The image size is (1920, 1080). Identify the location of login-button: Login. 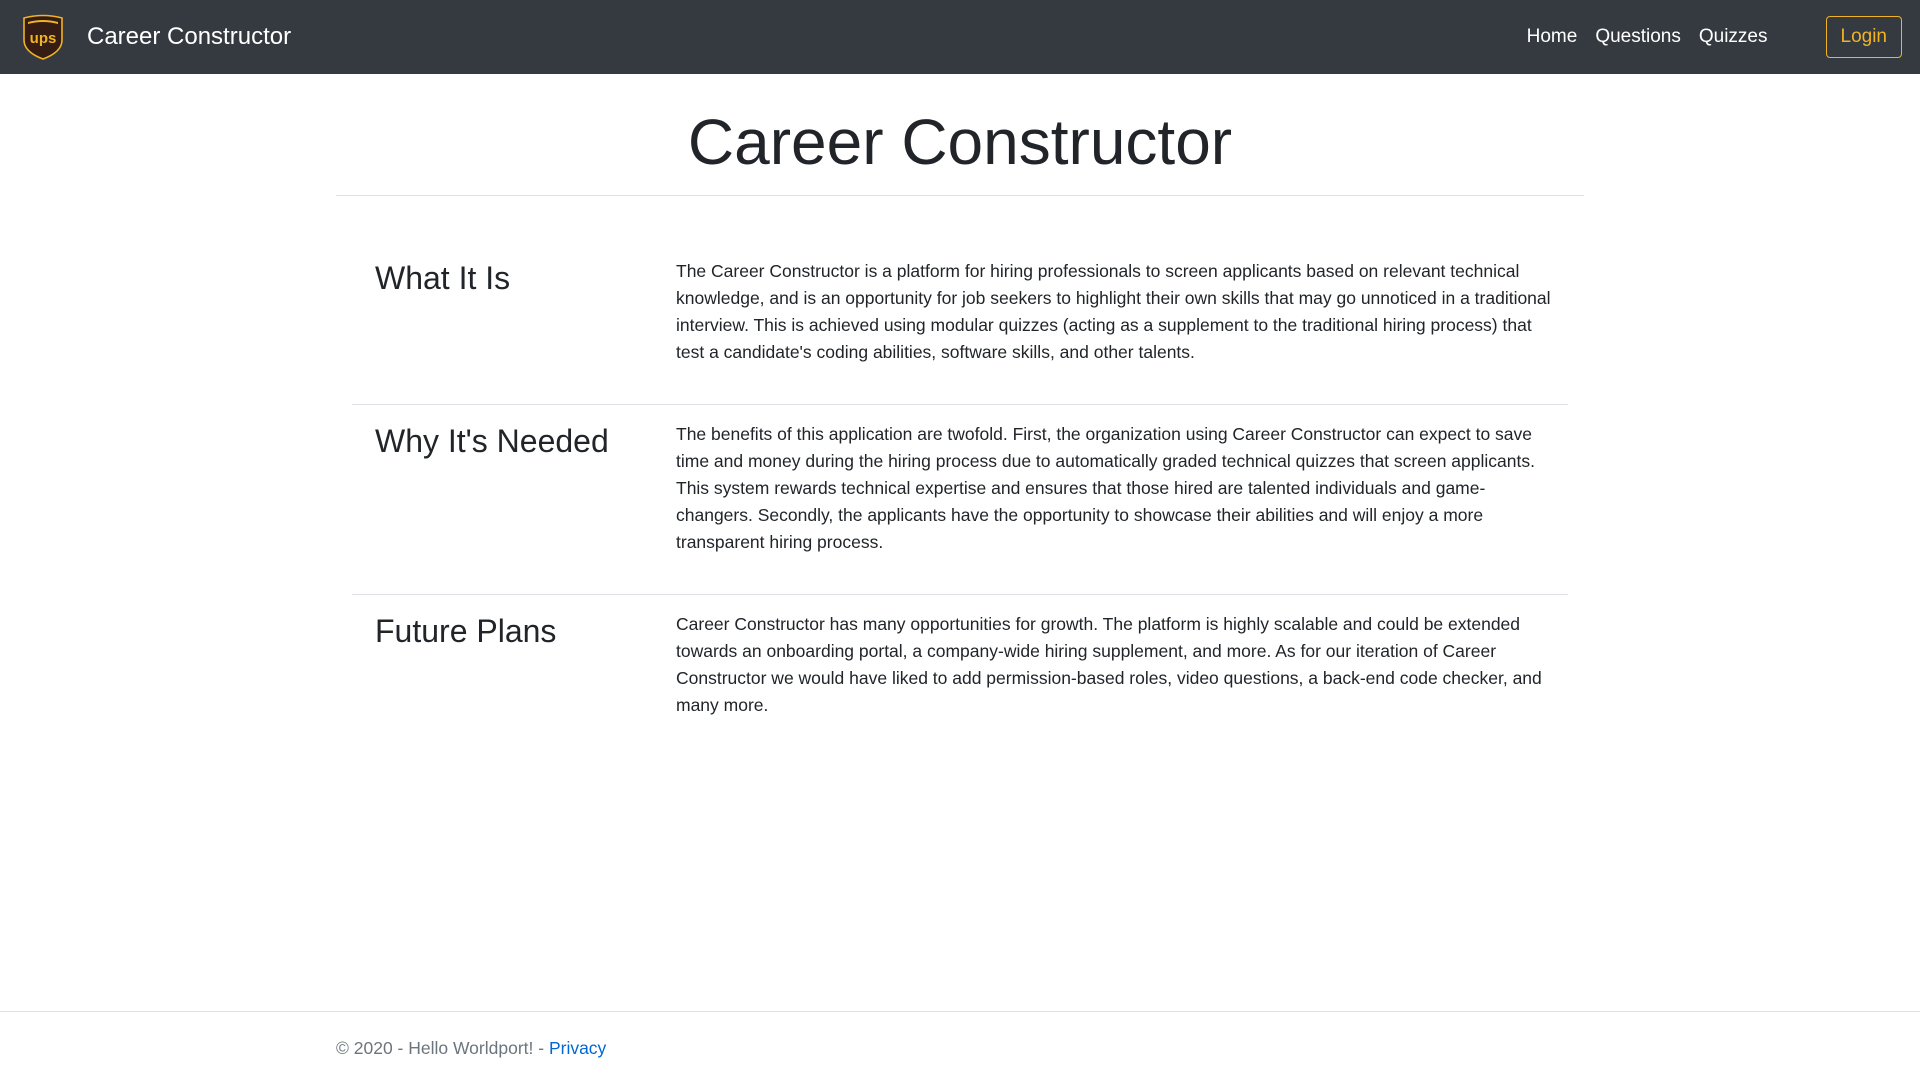
(1863, 37).